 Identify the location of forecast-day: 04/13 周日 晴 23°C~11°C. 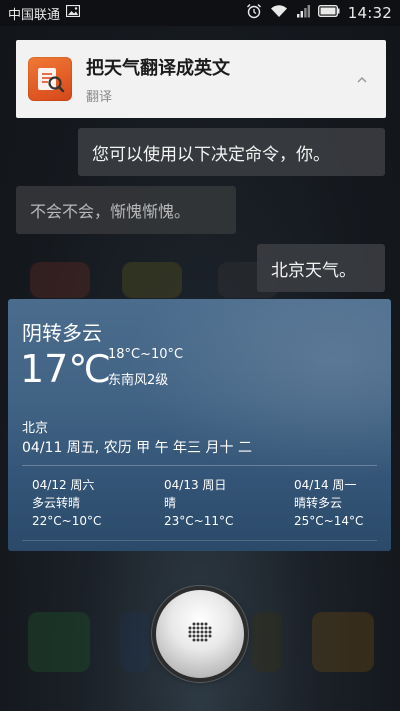
(221, 503).